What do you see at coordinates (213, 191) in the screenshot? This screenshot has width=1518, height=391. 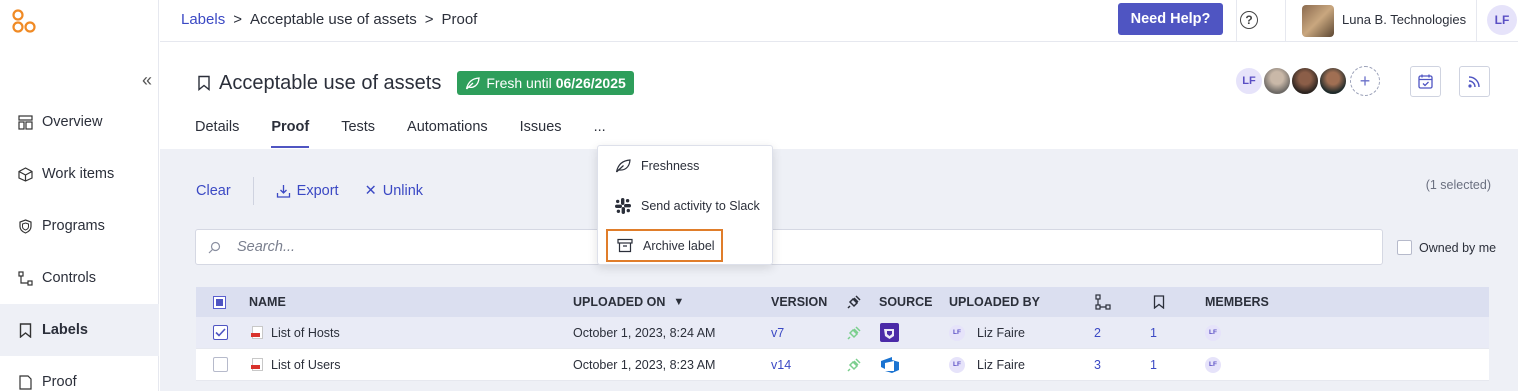 I see `clear-button: Clear` at bounding box center [213, 191].